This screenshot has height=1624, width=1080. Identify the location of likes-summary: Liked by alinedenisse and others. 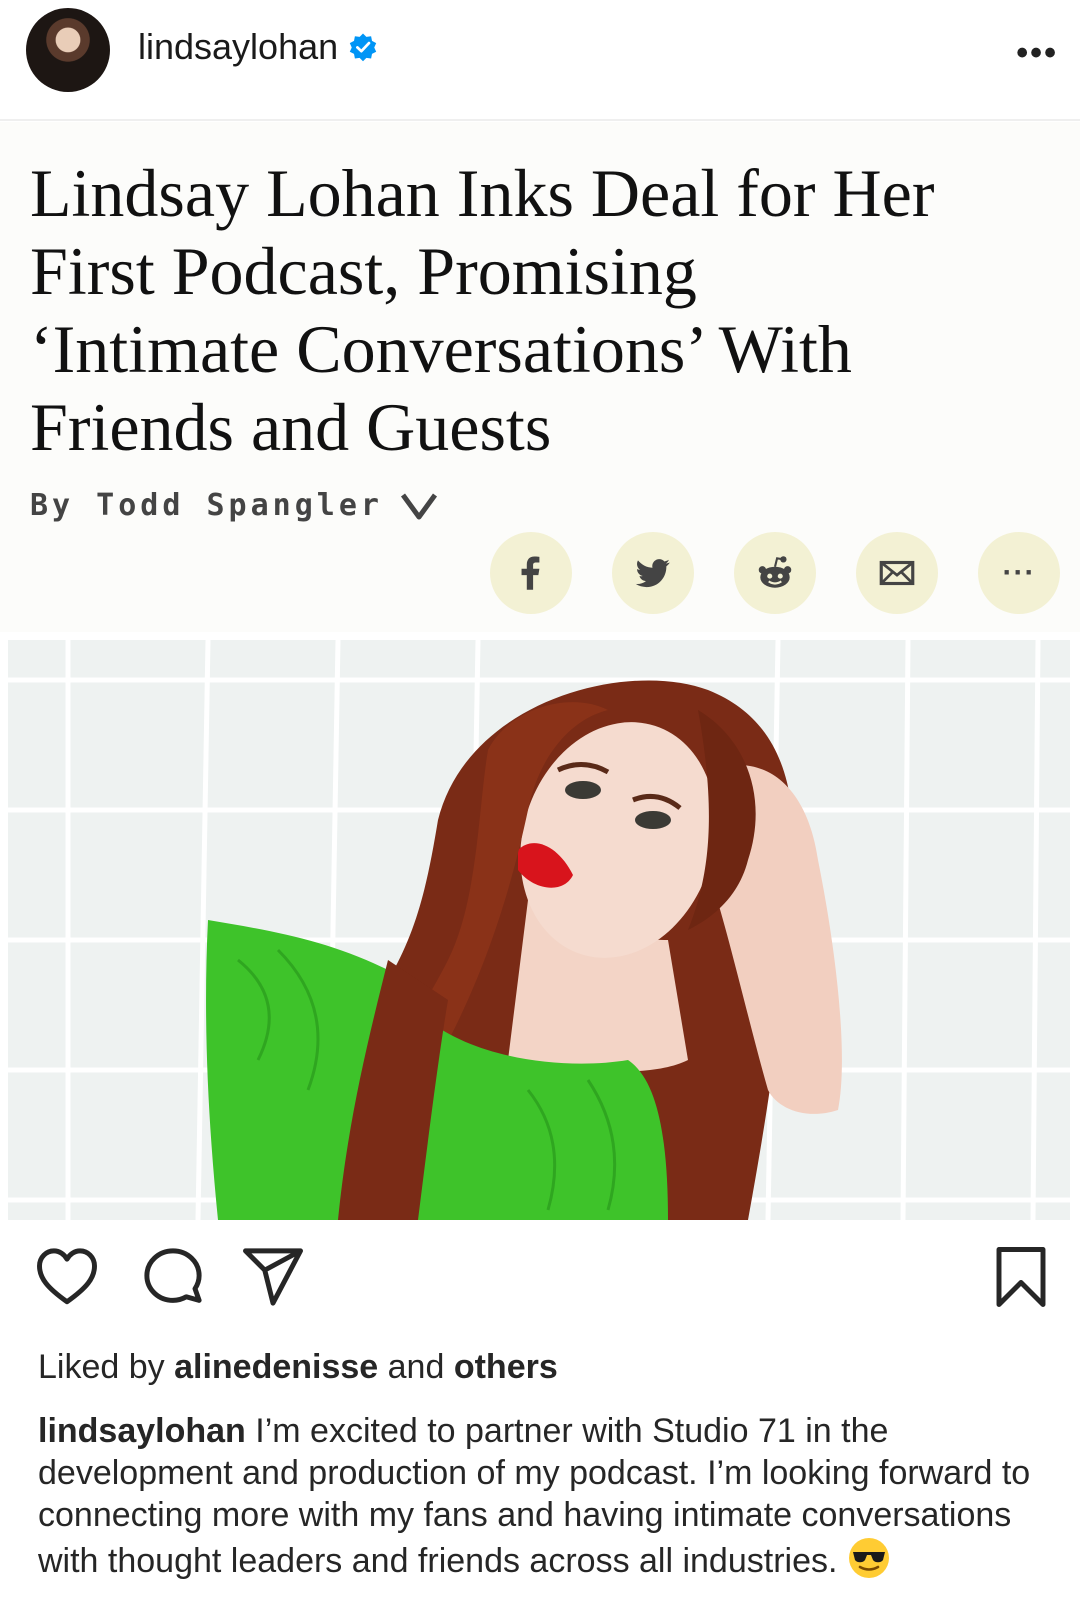
(298, 1367).